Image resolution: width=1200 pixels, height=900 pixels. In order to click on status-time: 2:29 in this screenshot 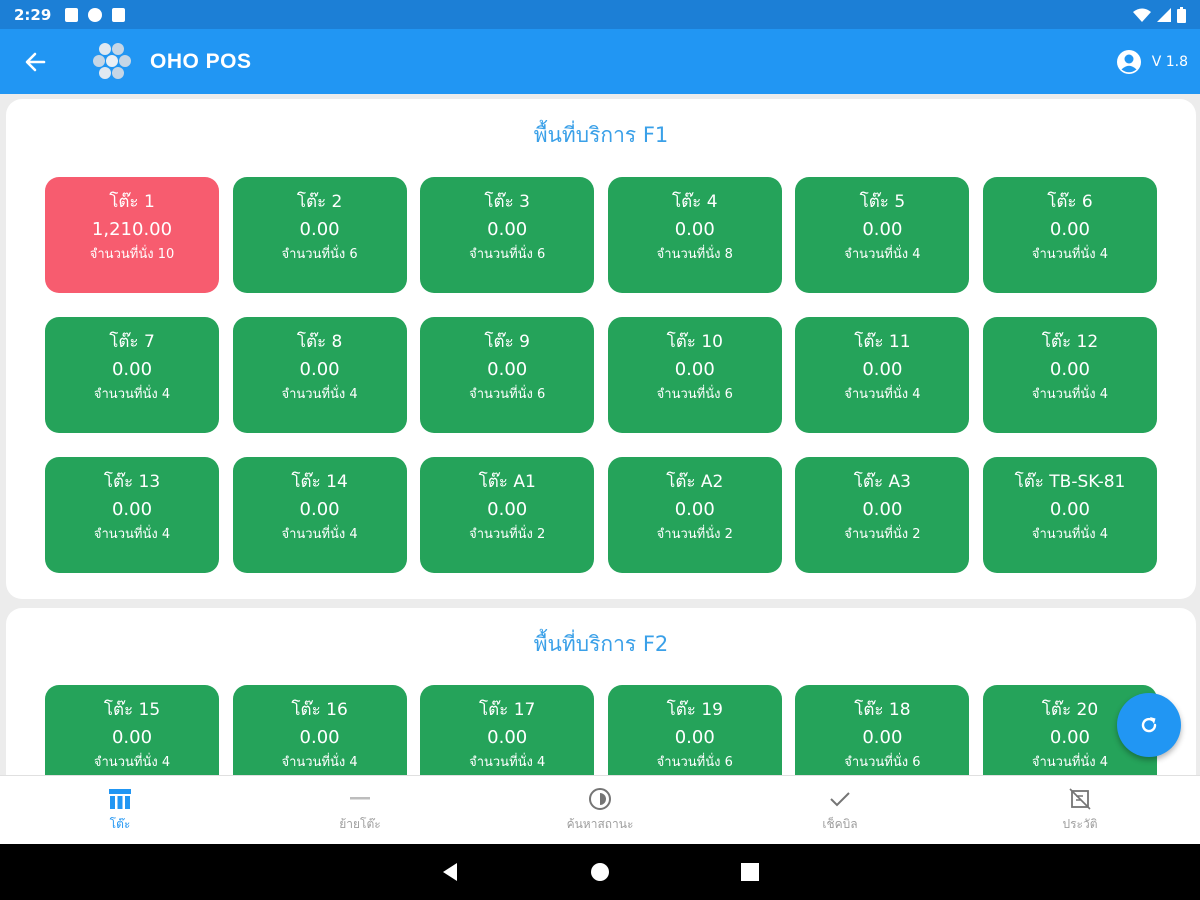, I will do `click(33, 14)`.